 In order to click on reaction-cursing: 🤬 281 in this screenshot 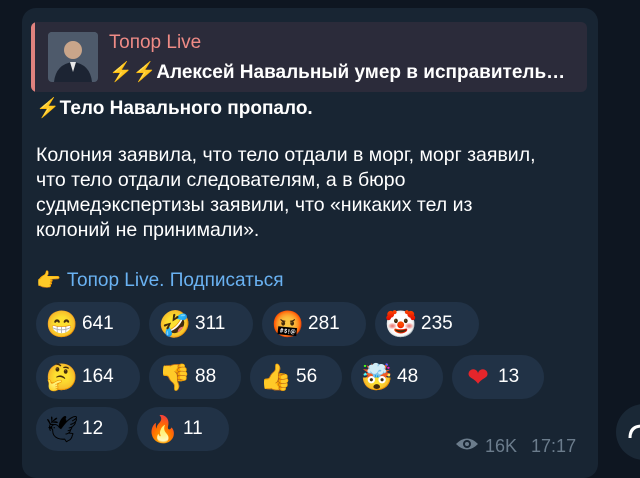, I will do `click(314, 324)`.